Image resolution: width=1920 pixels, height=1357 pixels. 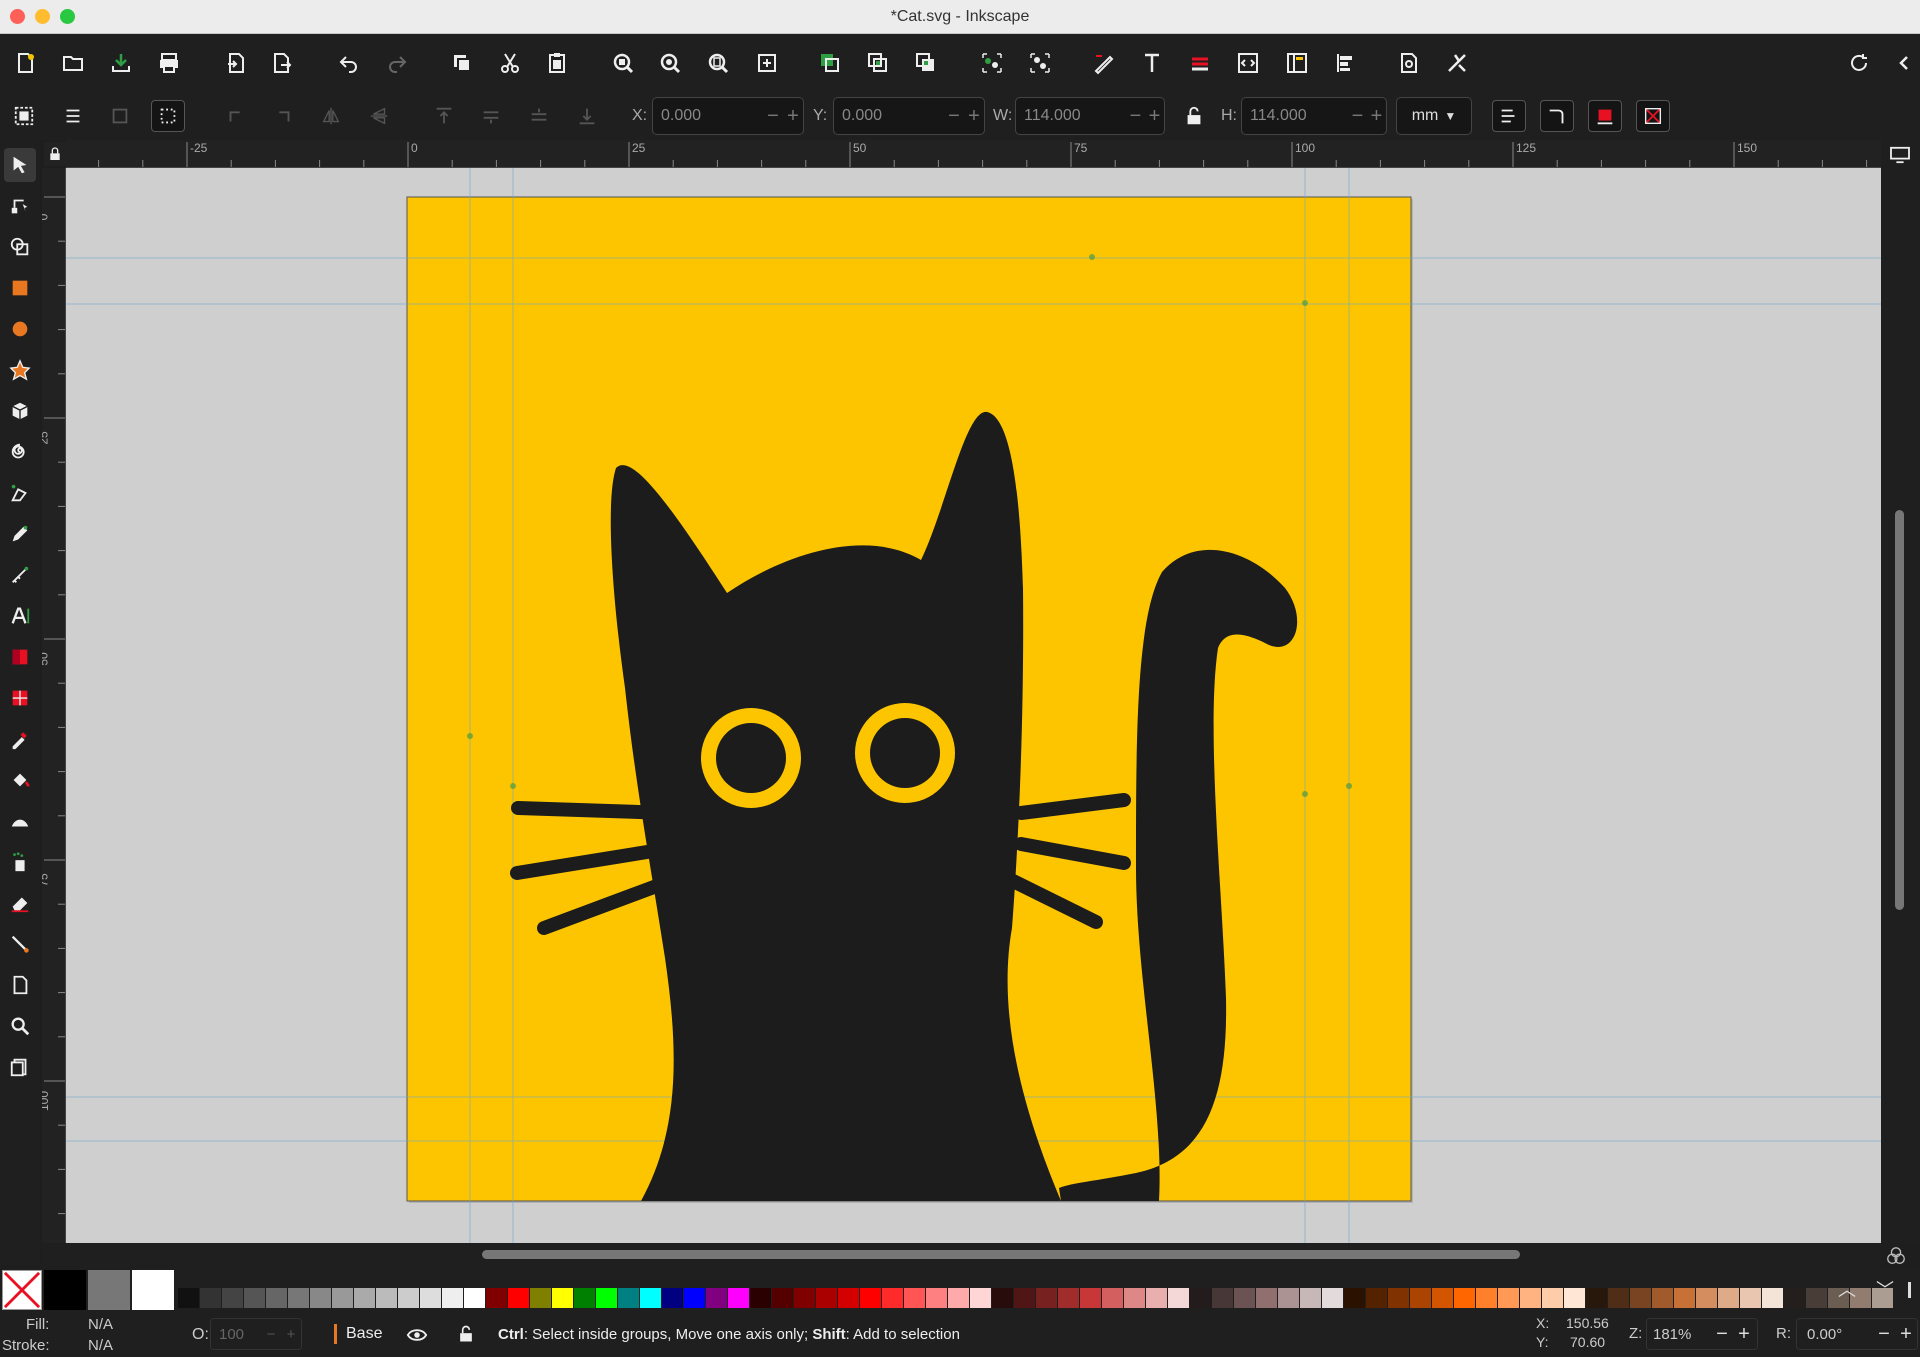 I want to click on display-mode-icon, so click(x=1900, y=155).